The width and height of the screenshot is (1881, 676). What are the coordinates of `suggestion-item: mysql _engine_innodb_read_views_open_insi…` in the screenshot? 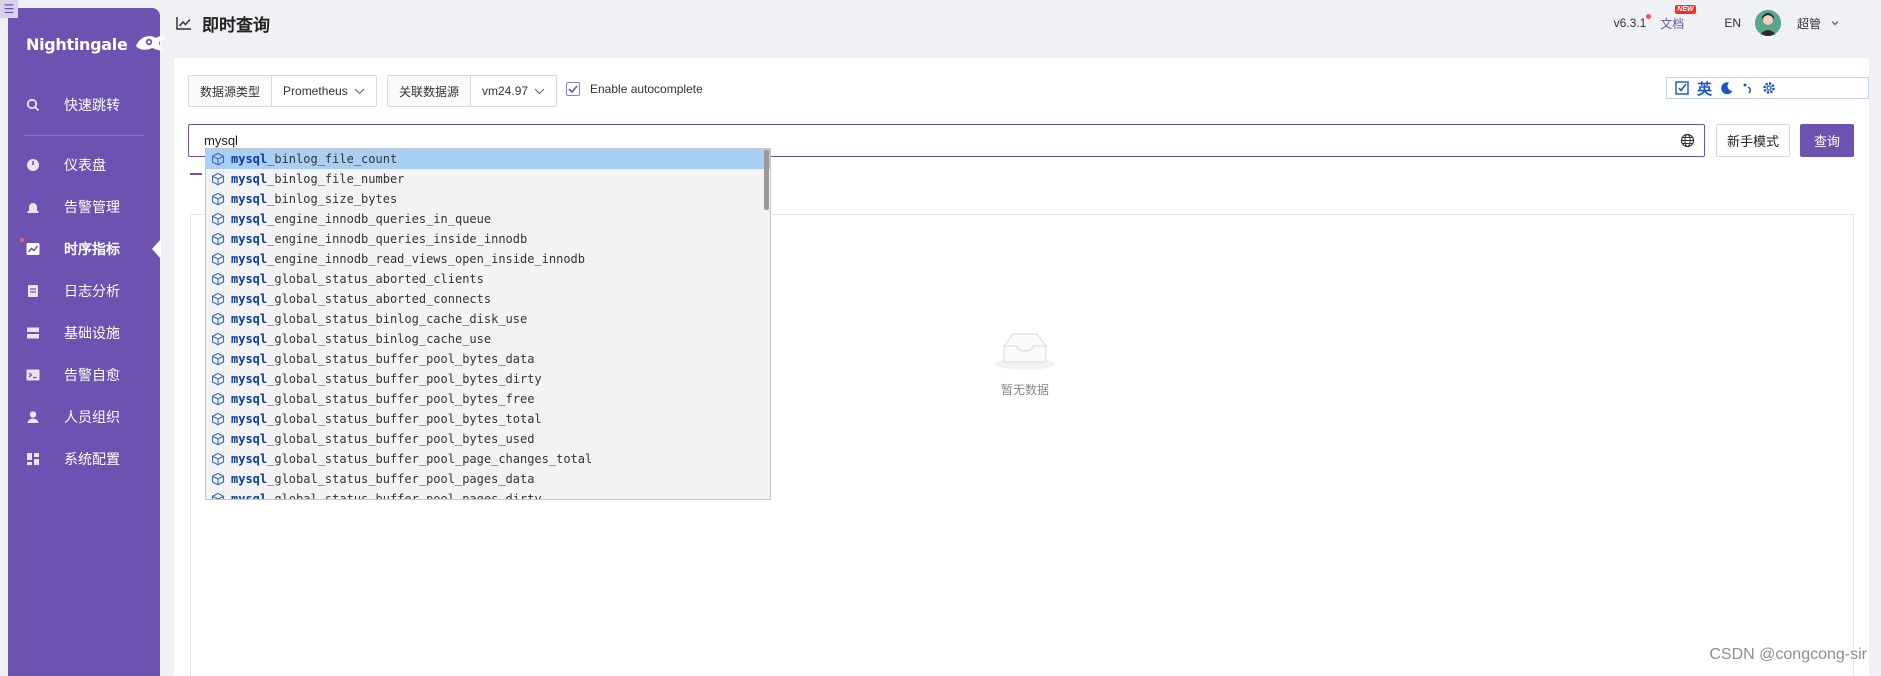 It's located at (488, 259).